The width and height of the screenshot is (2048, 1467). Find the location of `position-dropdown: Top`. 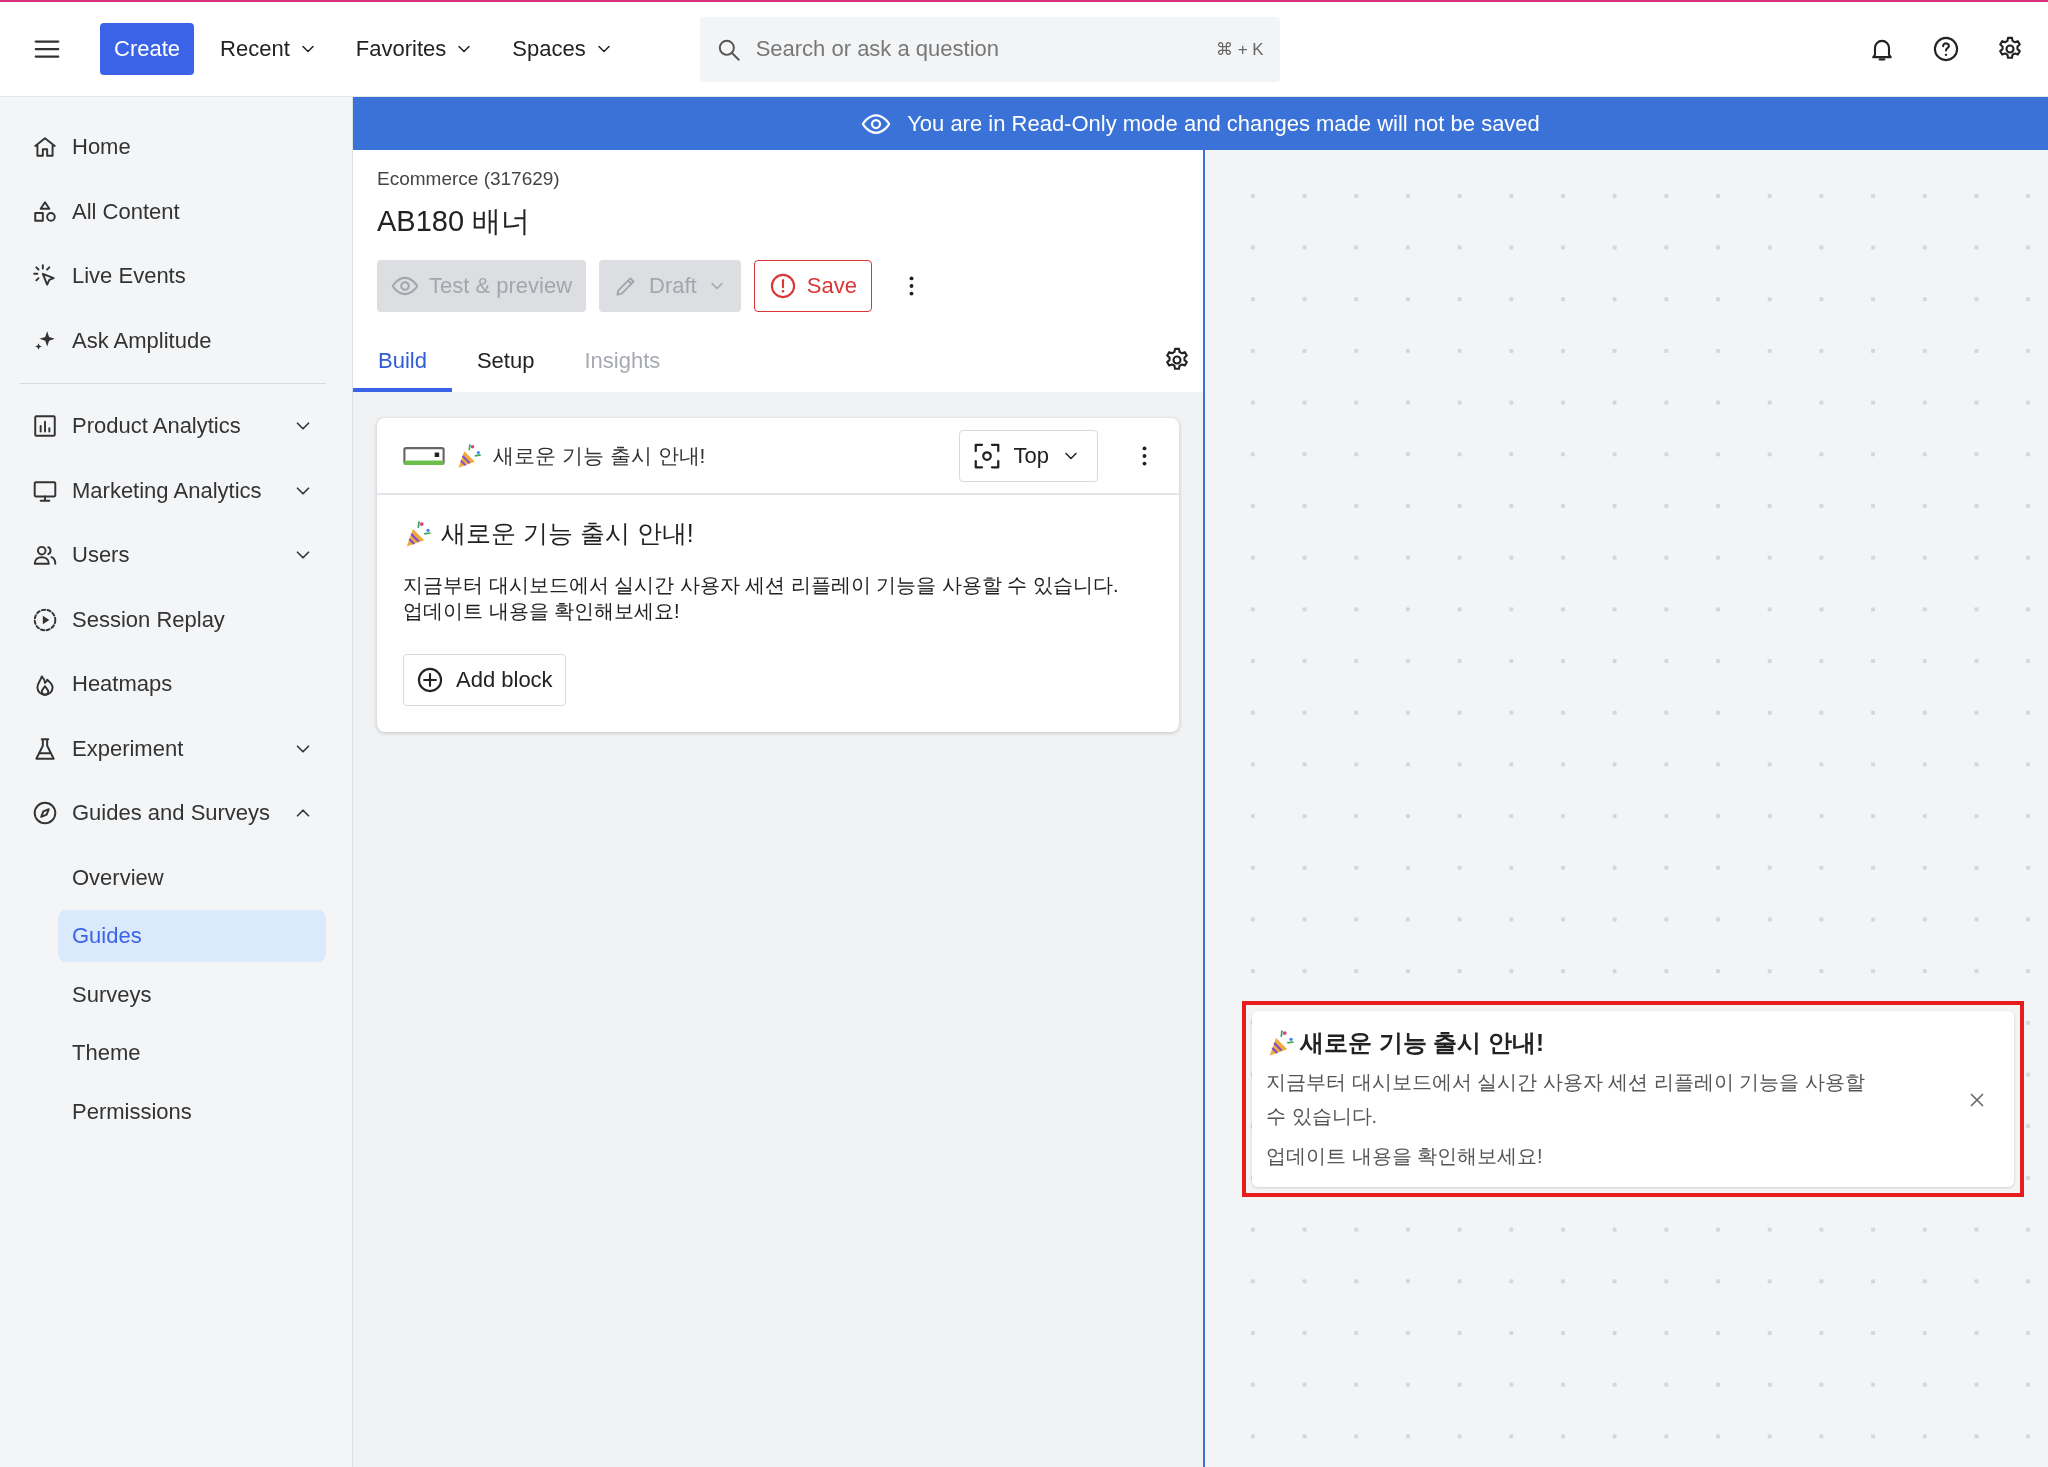

position-dropdown: Top is located at coordinates (1028, 455).